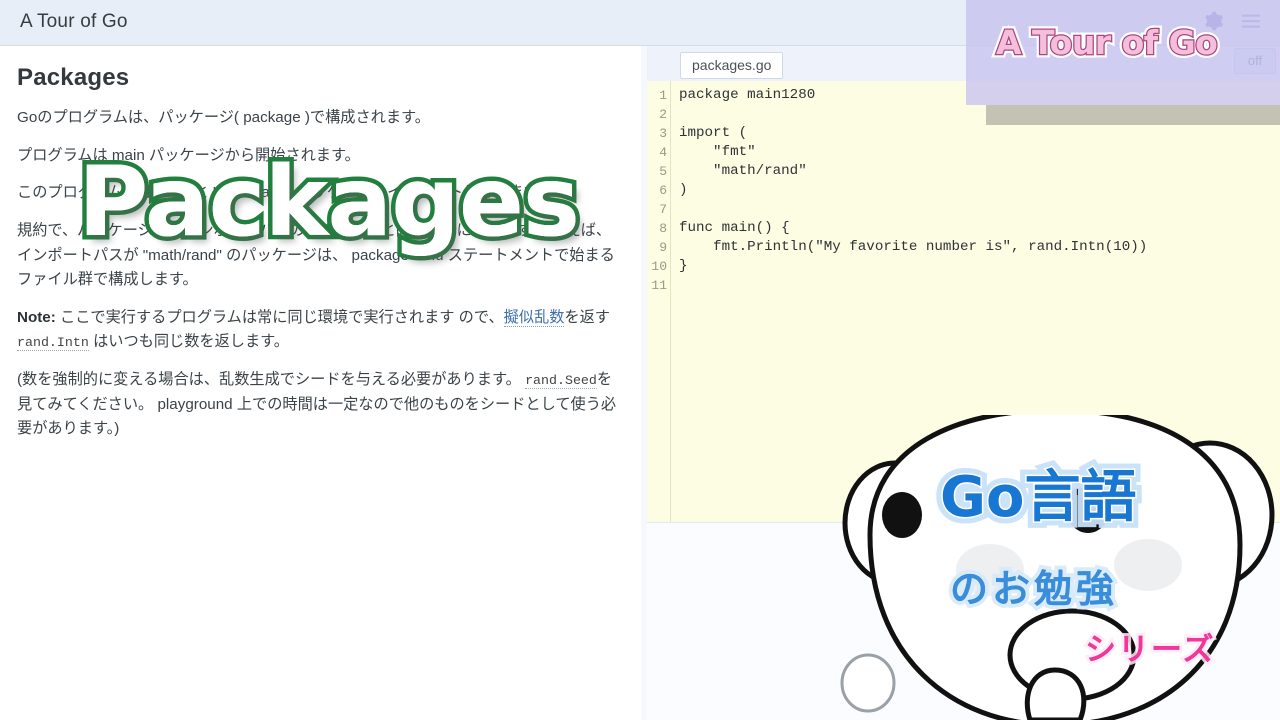  What do you see at coordinates (663, 152) in the screenshot?
I see `line-number: 4` at bounding box center [663, 152].